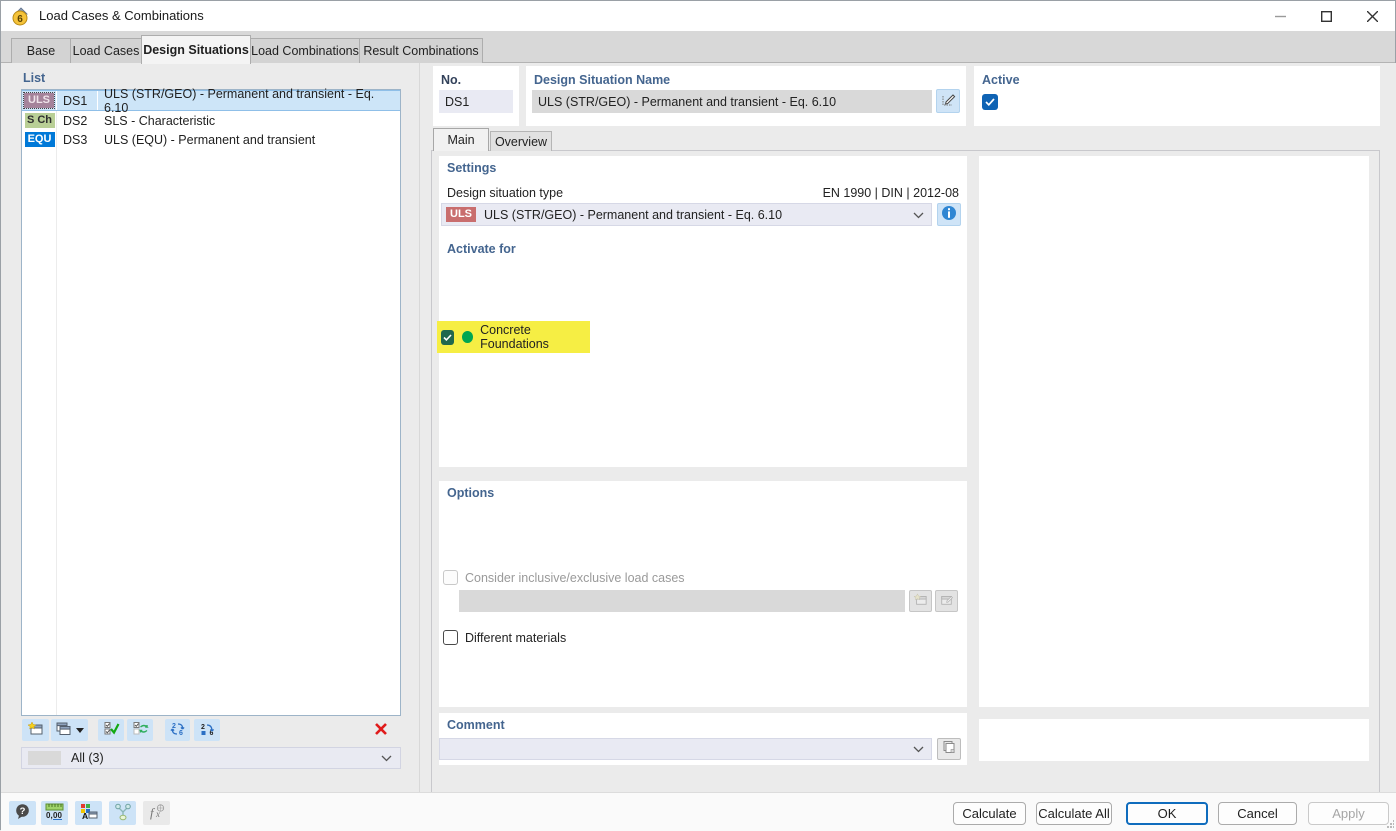  What do you see at coordinates (421, 50) in the screenshot?
I see `tab-result-combinations: Result Combinations` at bounding box center [421, 50].